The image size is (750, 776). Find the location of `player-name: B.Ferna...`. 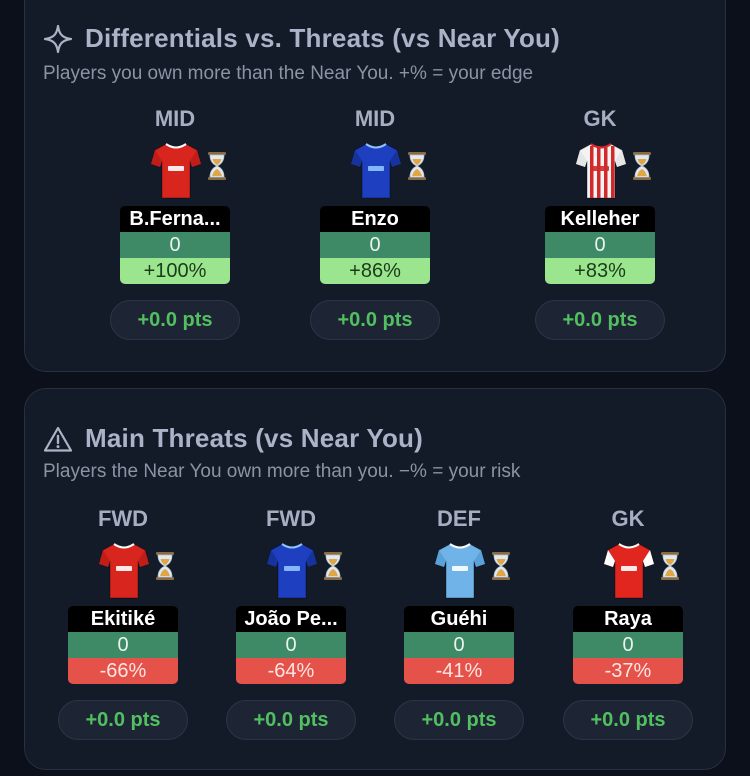

player-name: B.Ferna... is located at coordinates (175, 219).